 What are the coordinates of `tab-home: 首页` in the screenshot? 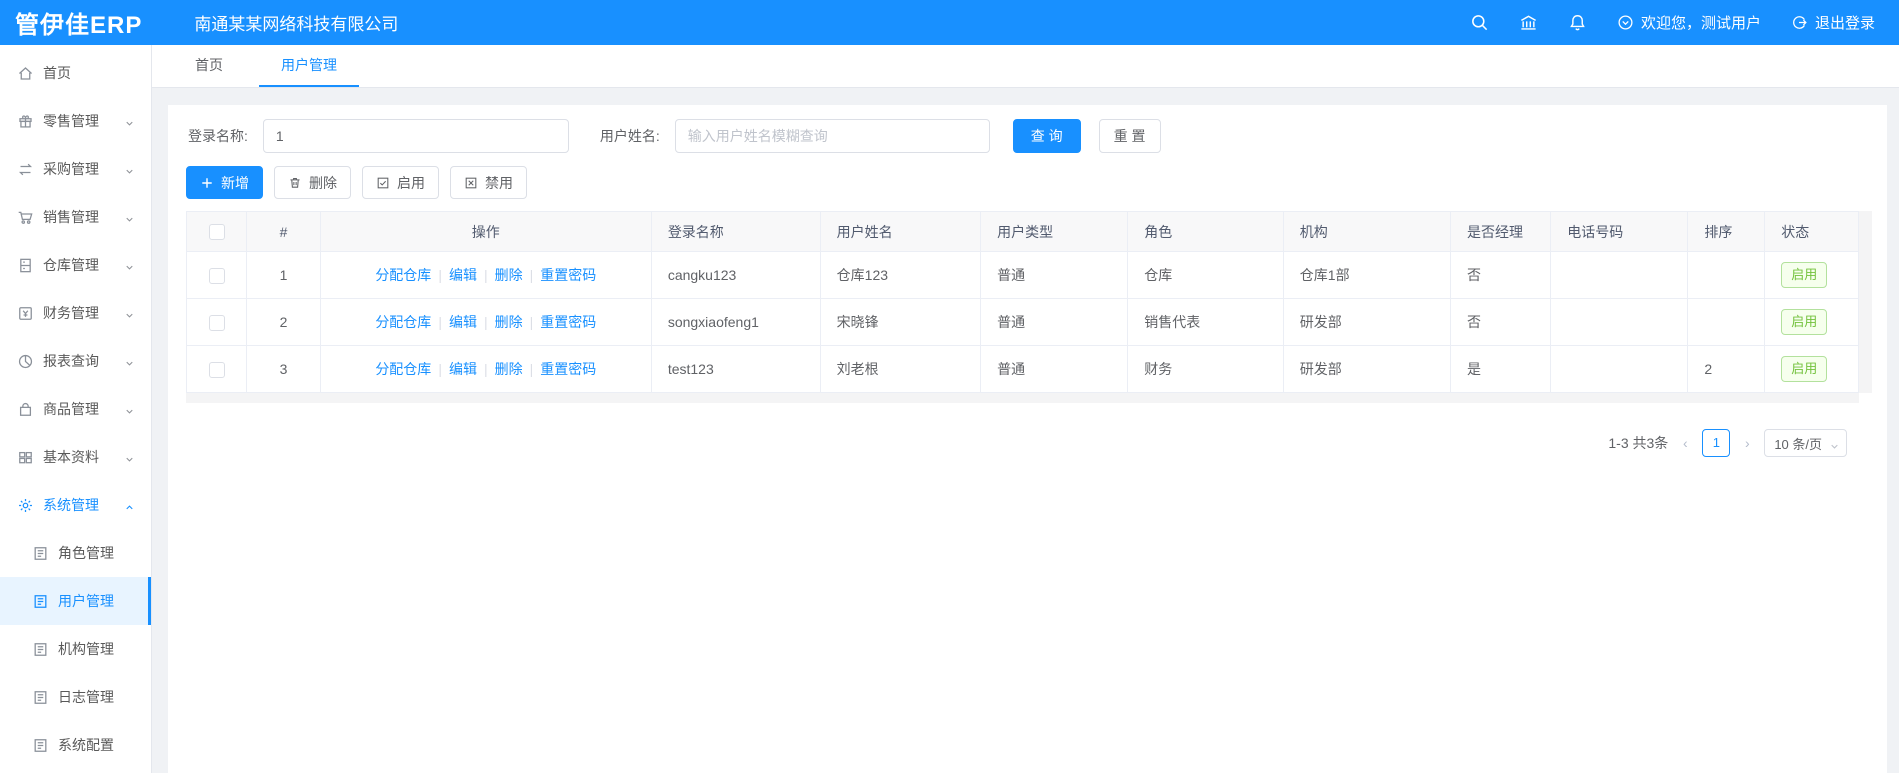 It's located at (209, 66).